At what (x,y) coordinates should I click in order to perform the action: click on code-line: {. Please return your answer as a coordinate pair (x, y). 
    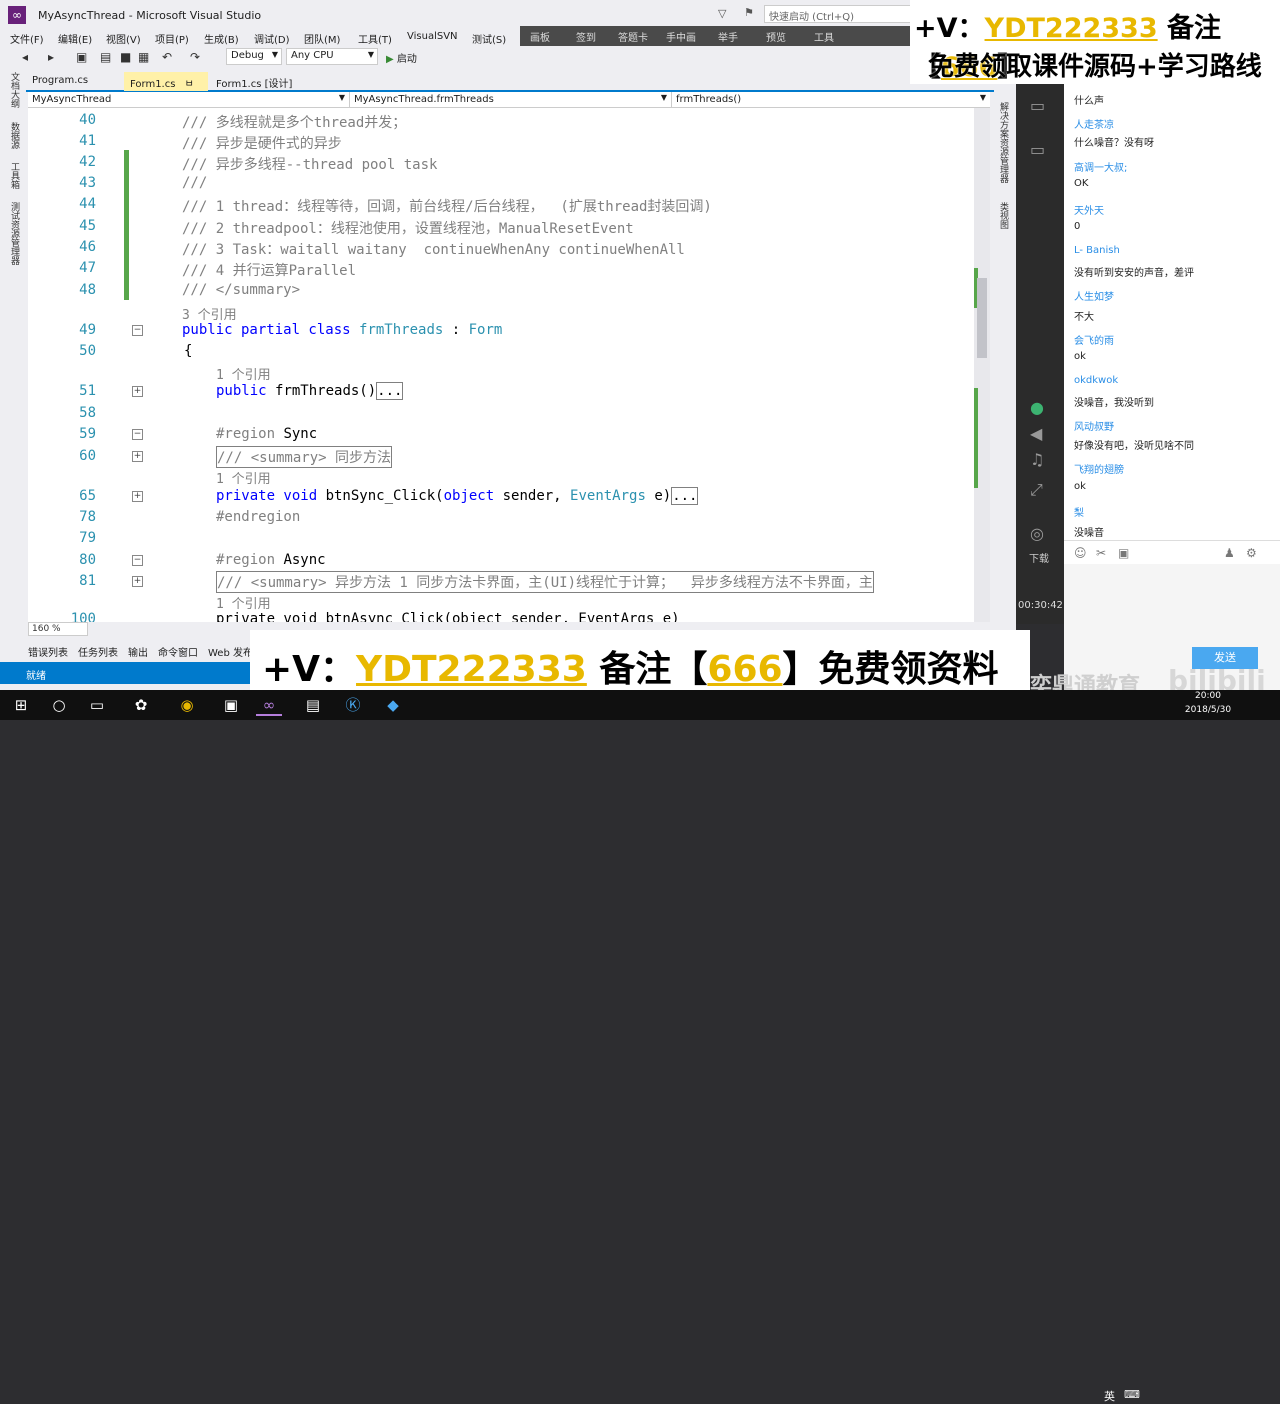
    Looking at the image, I should click on (188, 351).